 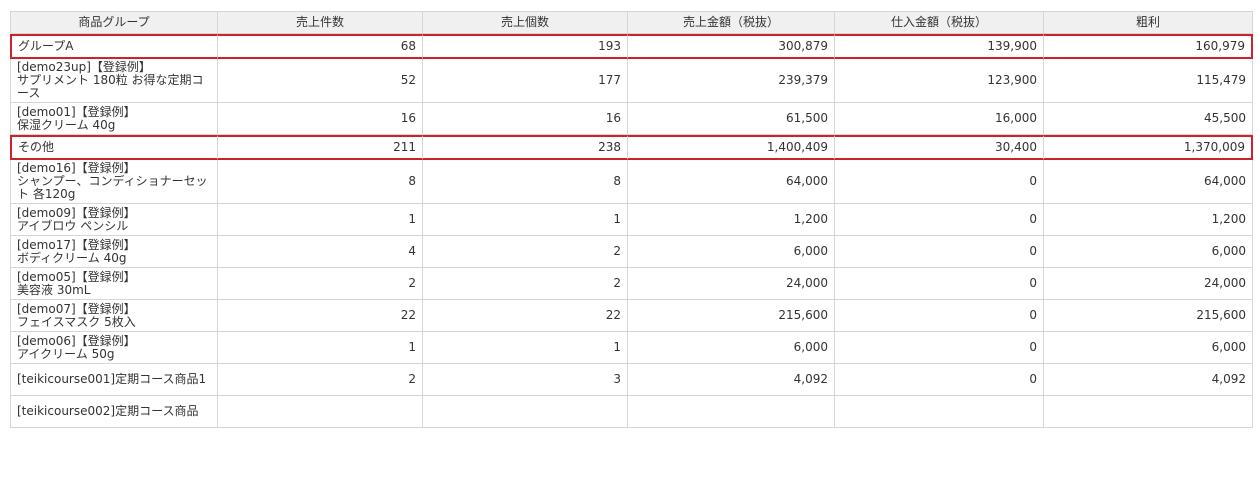 What do you see at coordinates (525, 182) in the screenshot?
I see `sales-quantity-cell: 8` at bounding box center [525, 182].